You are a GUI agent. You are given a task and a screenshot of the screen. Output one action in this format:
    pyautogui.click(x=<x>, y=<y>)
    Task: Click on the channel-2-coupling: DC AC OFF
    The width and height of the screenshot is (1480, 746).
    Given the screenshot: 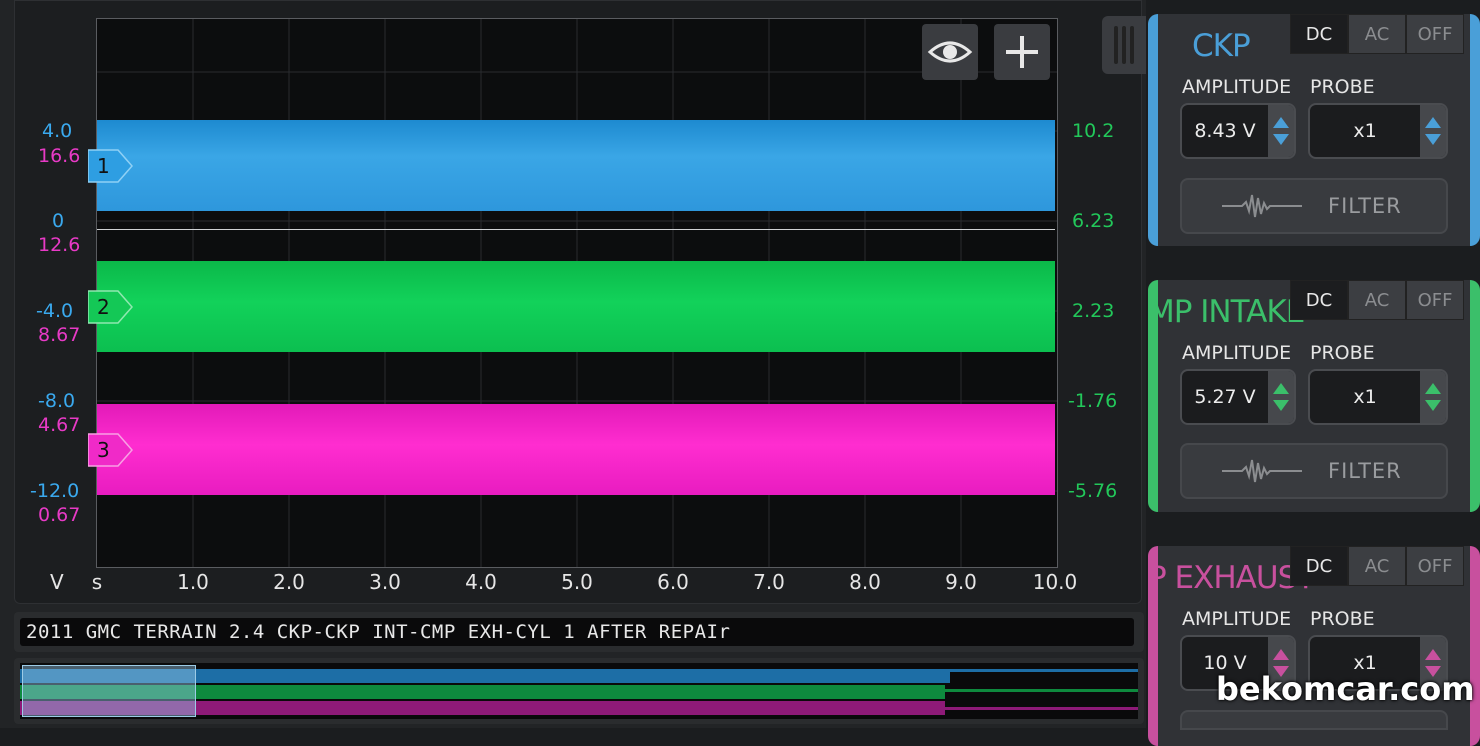 What is the action you would take?
    pyautogui.click(x=1379, y=302)
    